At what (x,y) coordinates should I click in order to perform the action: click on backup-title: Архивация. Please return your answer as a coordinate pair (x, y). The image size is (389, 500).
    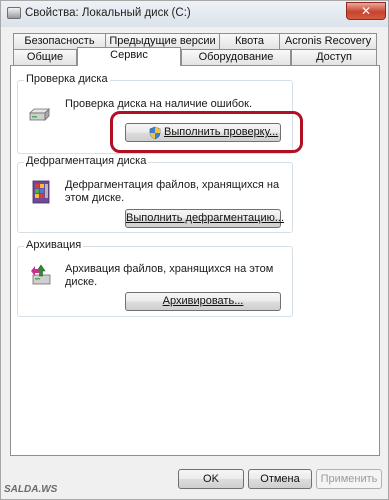
    Looking at the image, I should click on (54, 245).